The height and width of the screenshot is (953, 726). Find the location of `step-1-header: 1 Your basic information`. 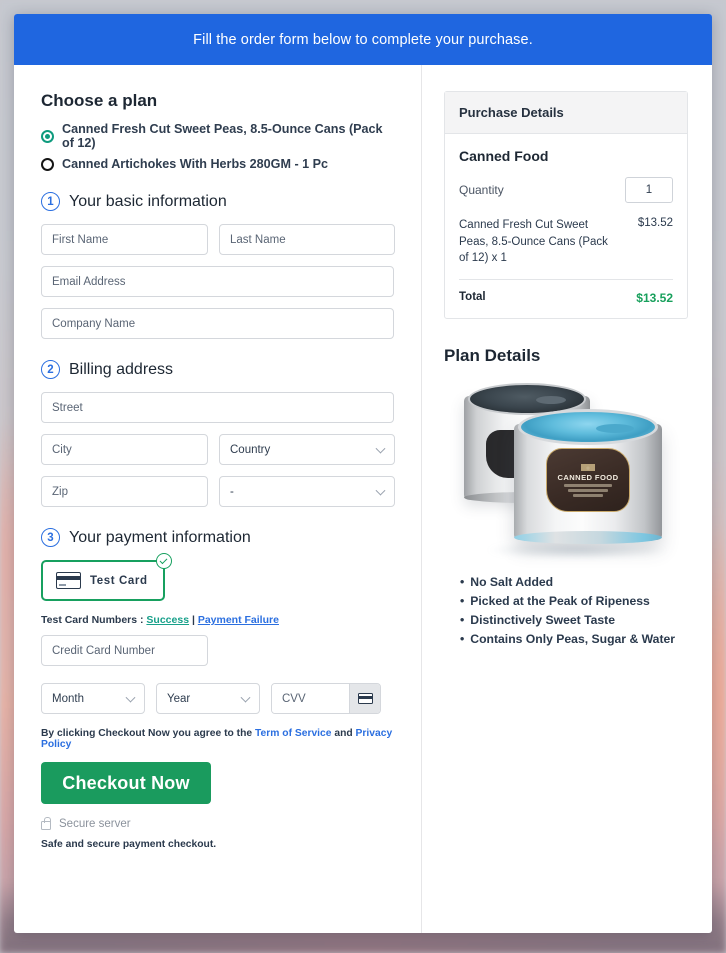

step-1-header: 1 Your basic information is located at coordinates (217, 201).